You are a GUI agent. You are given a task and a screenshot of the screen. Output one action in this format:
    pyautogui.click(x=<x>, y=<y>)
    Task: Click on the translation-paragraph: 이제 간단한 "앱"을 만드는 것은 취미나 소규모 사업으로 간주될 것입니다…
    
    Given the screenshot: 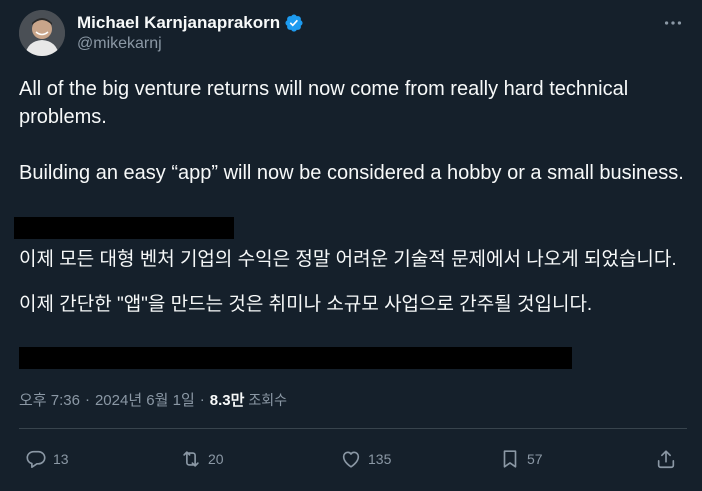 What is the action you would take?
    pyautogui.click(x=306, y=304)
    